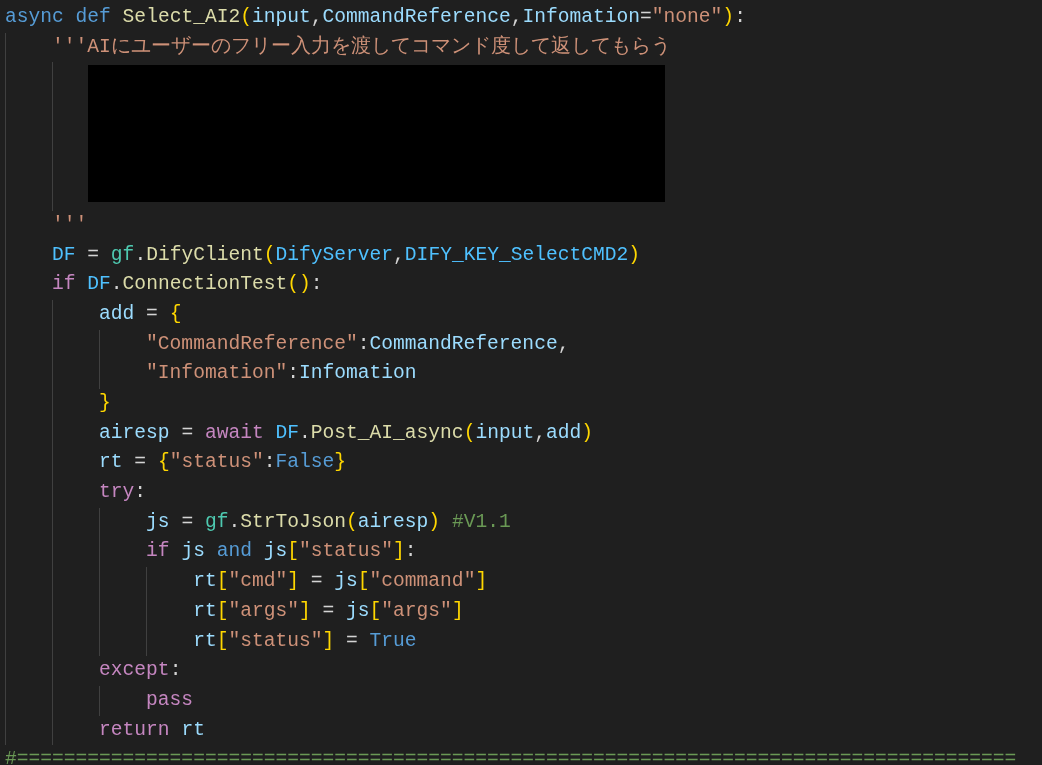 This screenshot has height=765, width=1042. I want to click on code-line: #=====================================================================================, so click(511, 756).